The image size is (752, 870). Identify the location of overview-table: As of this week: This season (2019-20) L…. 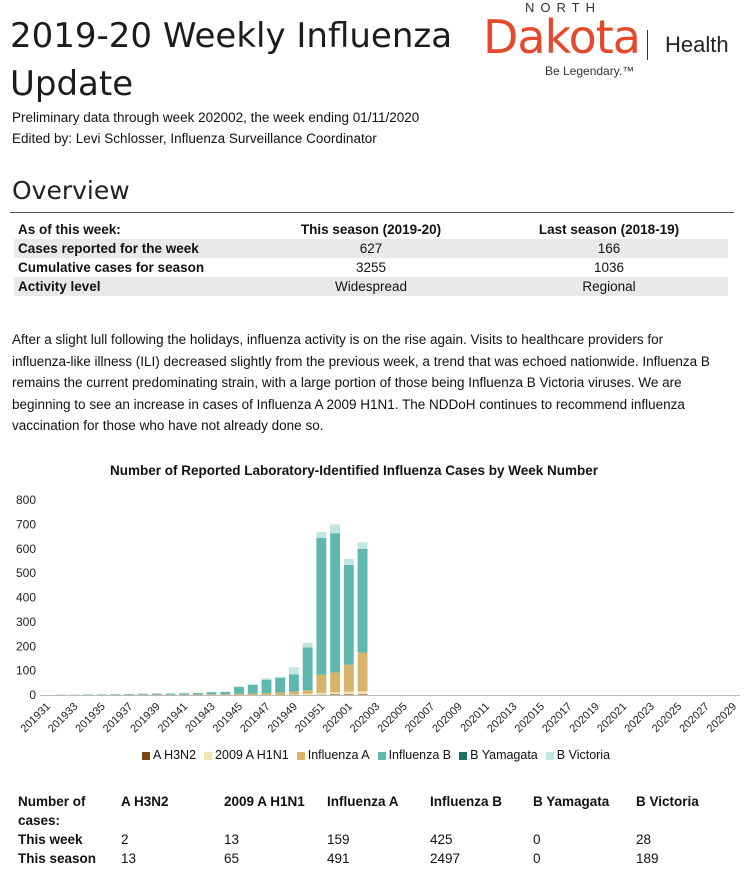
(371, 258).